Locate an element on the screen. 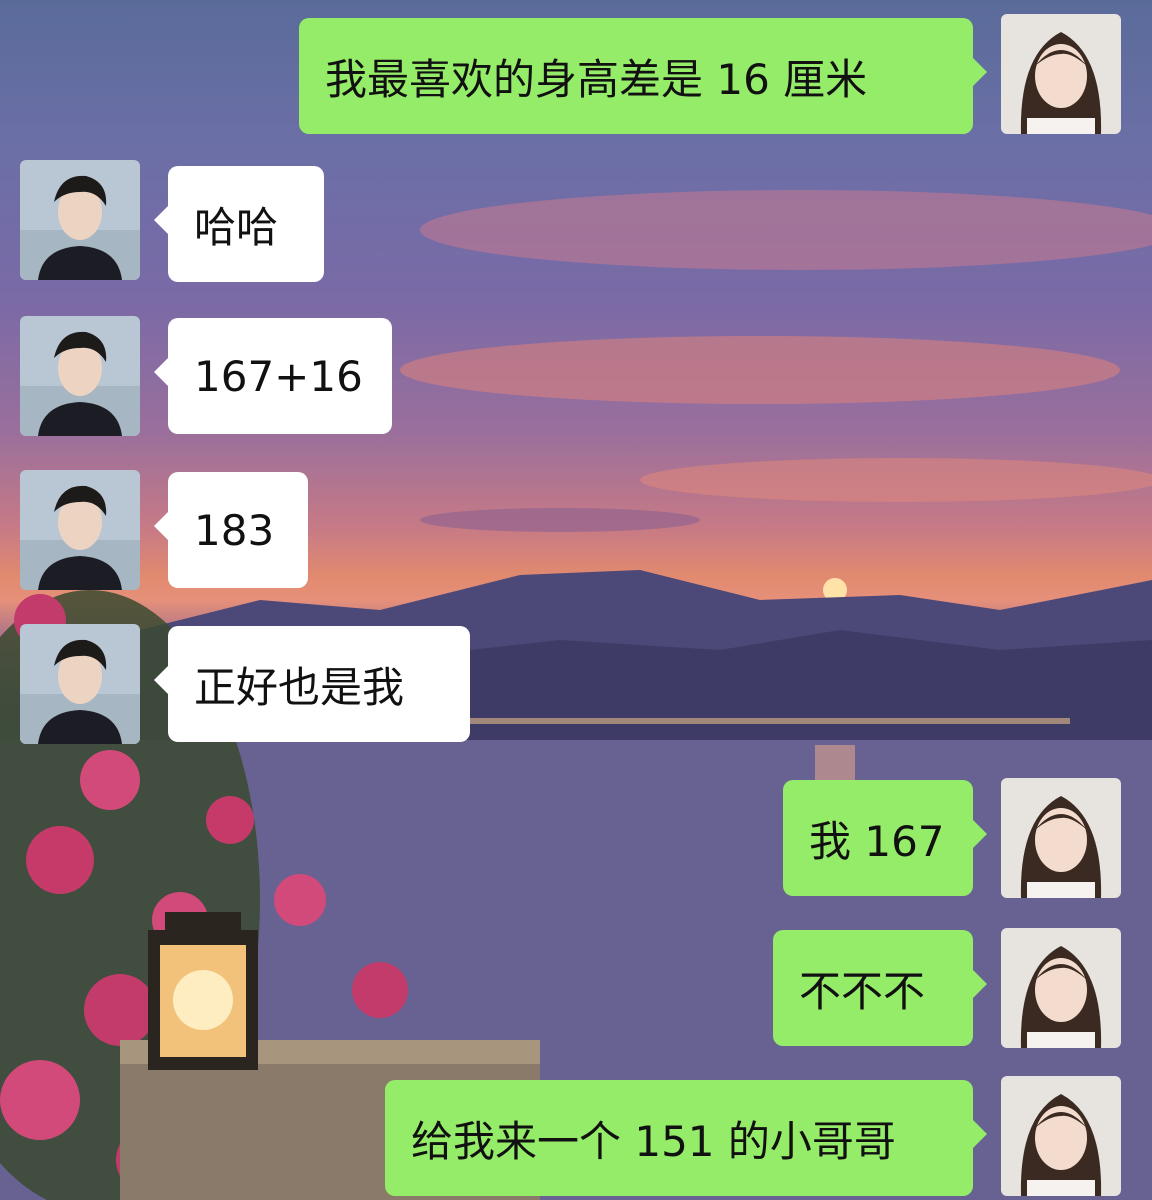  message-text: 167+16 is located at coordinates (278, 376).